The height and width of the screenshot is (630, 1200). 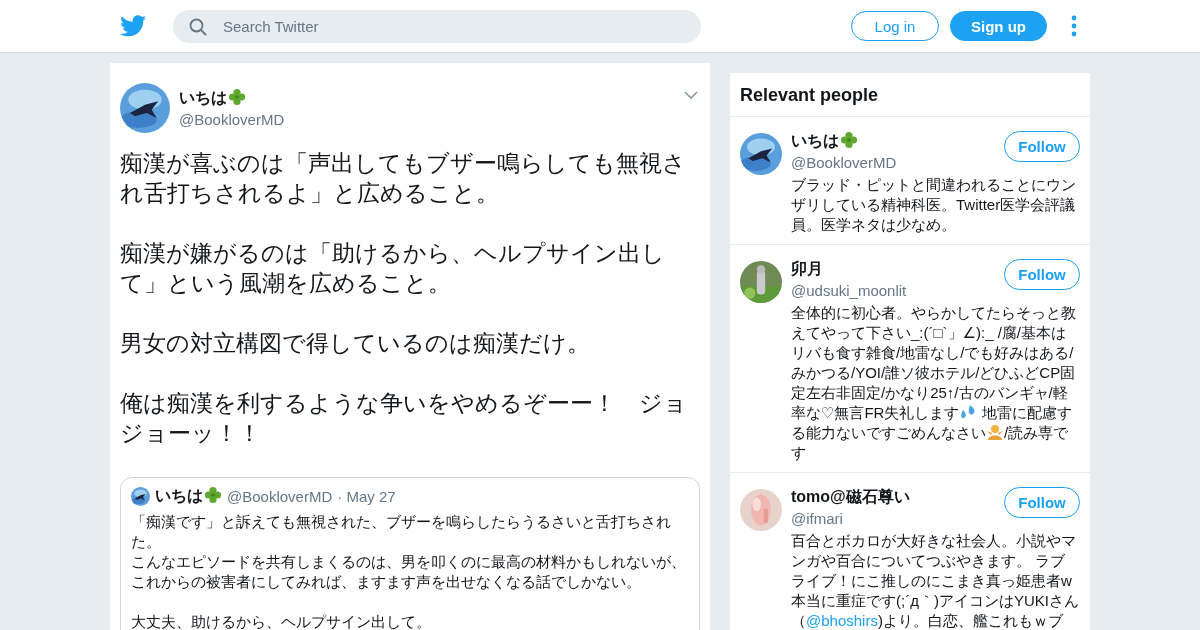 What do you see at coordinates (998, 26) in the screenshot?
I see `sign-up-button: Sign up` at bounding box center [998, 26].